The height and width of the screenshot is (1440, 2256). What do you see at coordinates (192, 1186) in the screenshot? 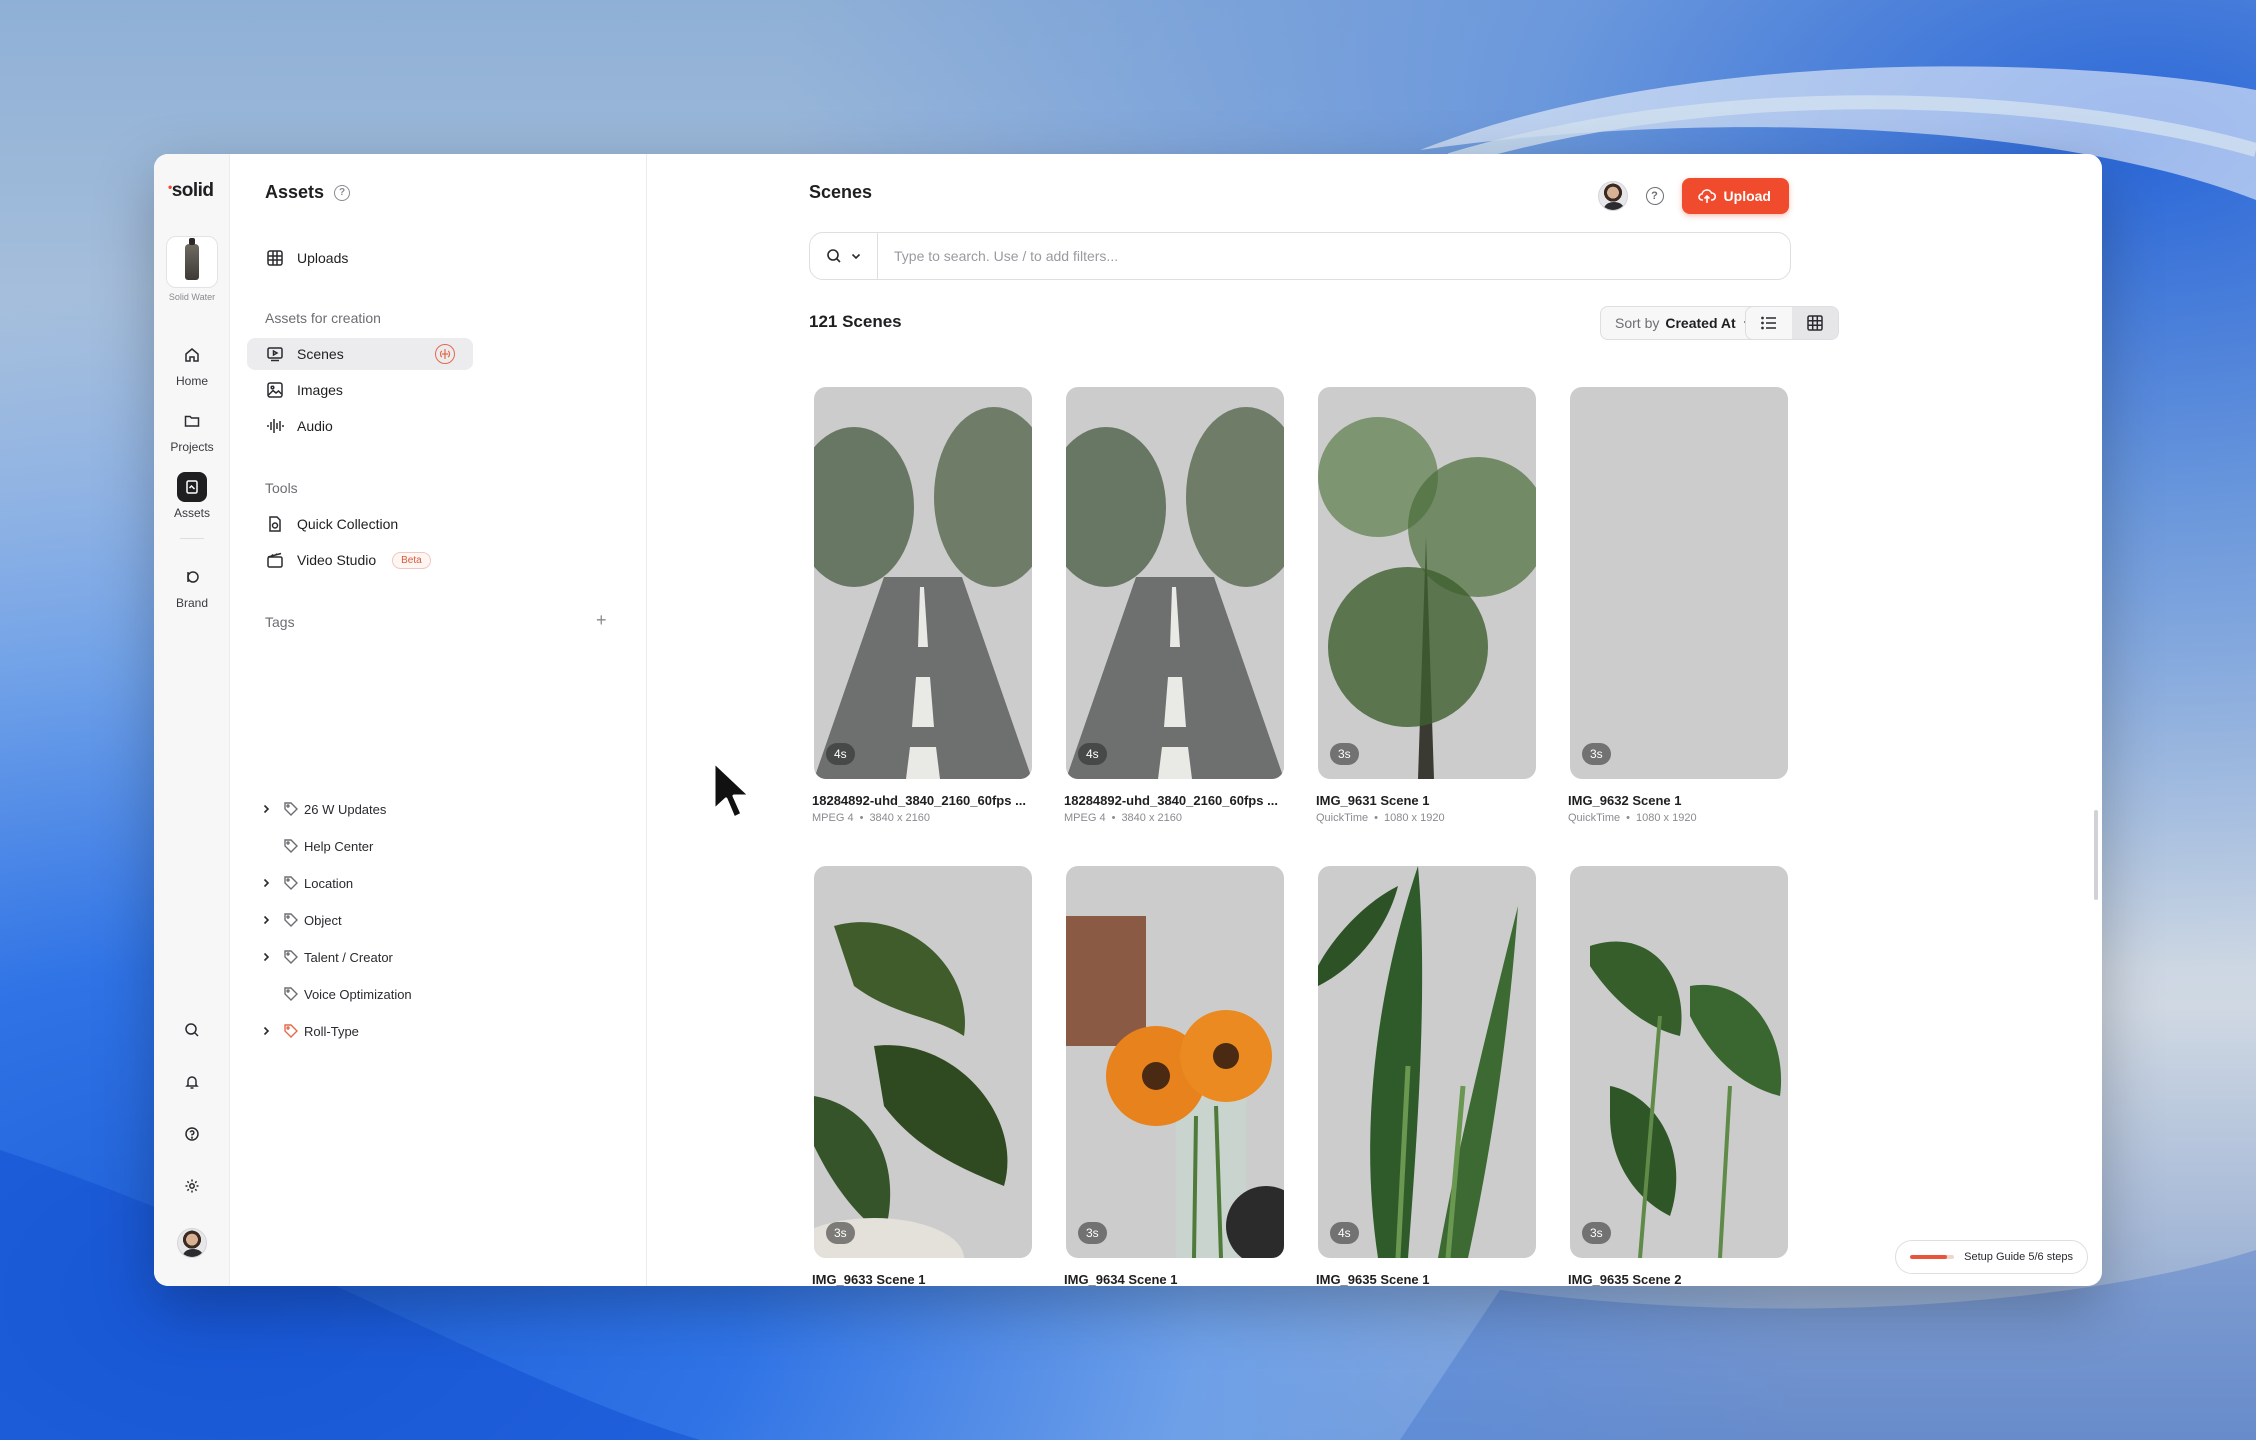
I see `rail-settings-button` at bounding box center [192, 1186].